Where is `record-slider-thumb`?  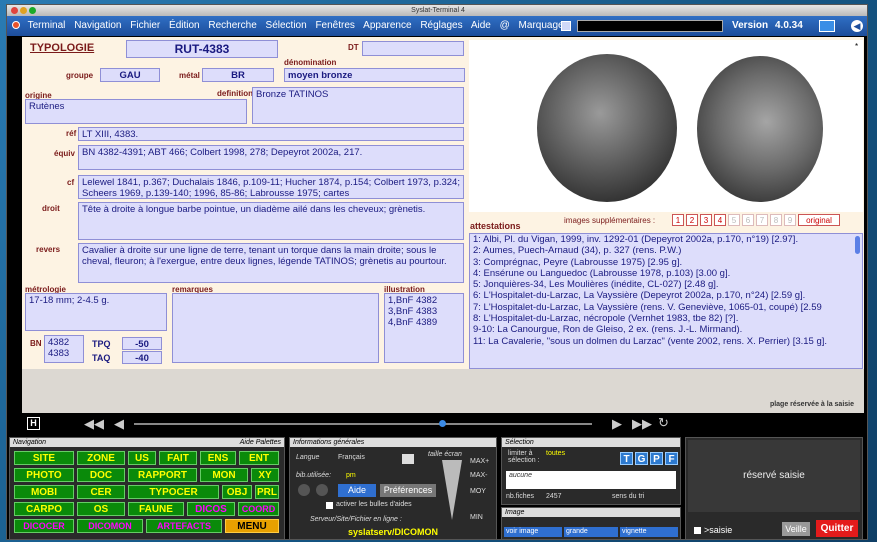
record-slider-thumb is located at coordinates (442, 423).